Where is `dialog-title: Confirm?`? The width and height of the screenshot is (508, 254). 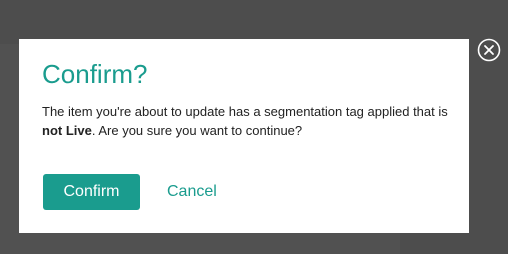
dialog-title: Confirm? is located at coordinates (95, 74).